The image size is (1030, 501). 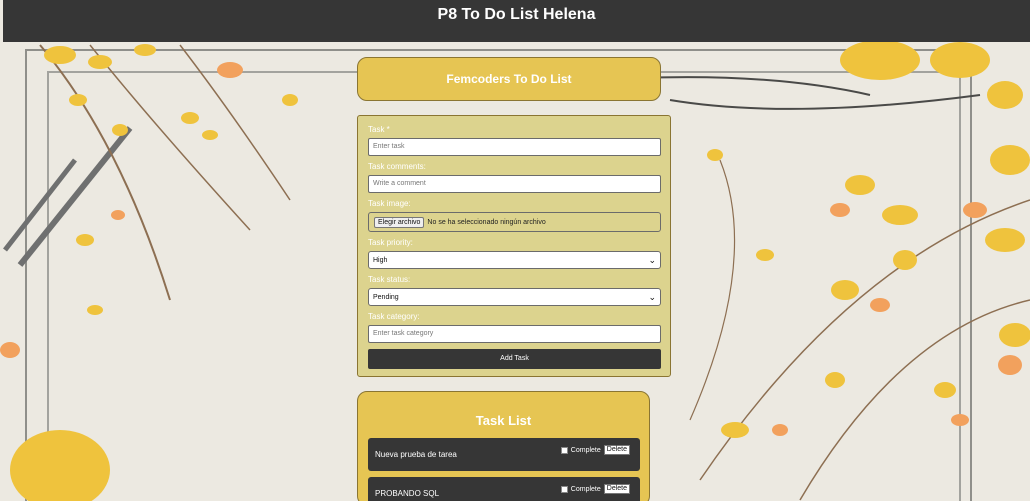 I want to click on status-label: Task status:, so click(x=389, y=279).